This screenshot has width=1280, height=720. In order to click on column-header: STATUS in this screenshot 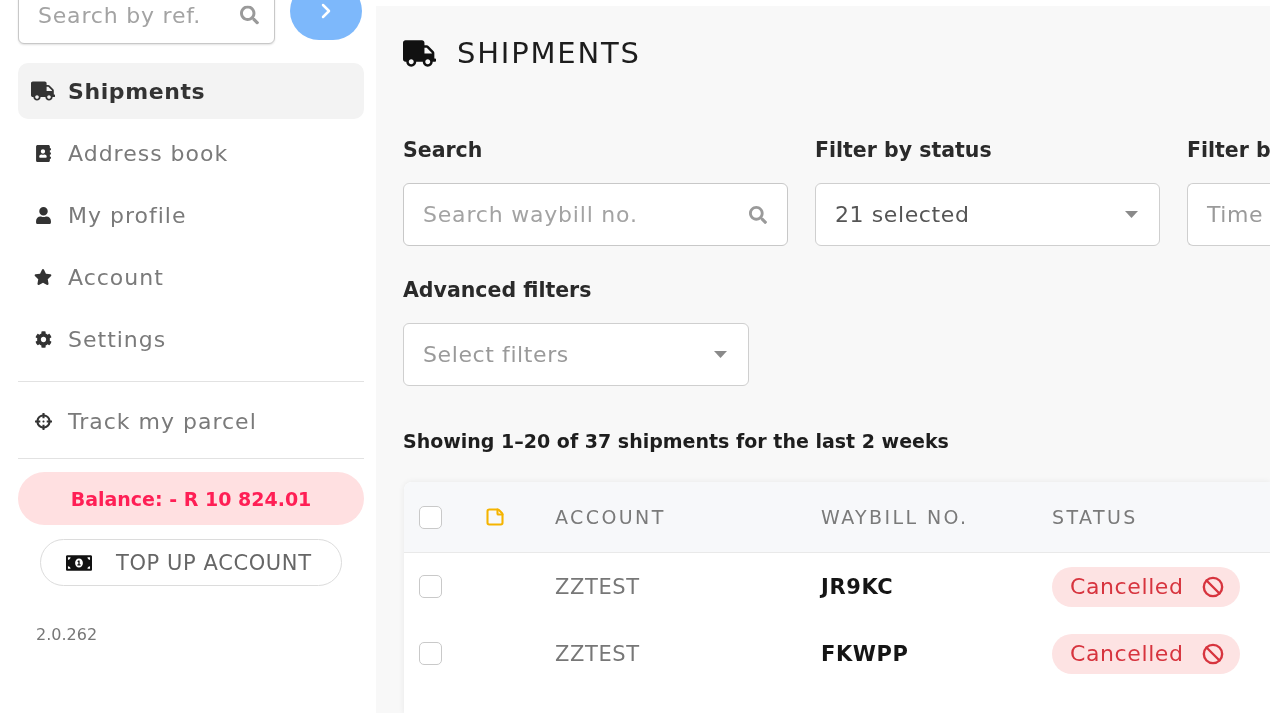, I will do `click(1095, 517)`.